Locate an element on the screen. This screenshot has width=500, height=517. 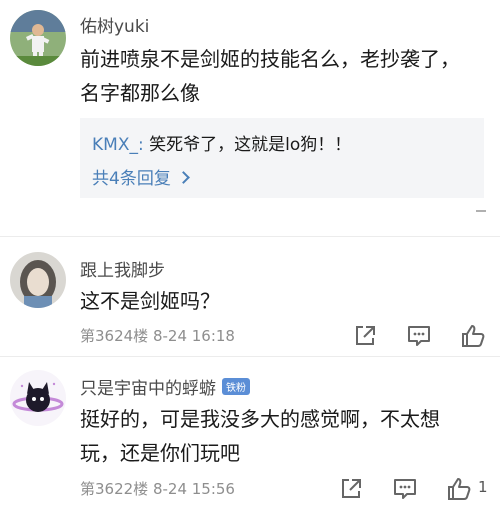
fan-badge: 铁粉 is located at coordinates (236, 386).